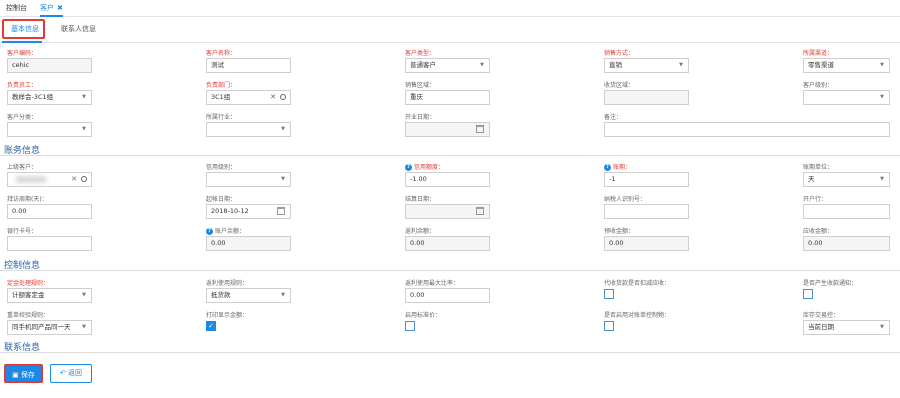 The width and height of the screenshot is (900, 398). I want to click on dept-field: 3C1组 ✕, so click(248, 97).